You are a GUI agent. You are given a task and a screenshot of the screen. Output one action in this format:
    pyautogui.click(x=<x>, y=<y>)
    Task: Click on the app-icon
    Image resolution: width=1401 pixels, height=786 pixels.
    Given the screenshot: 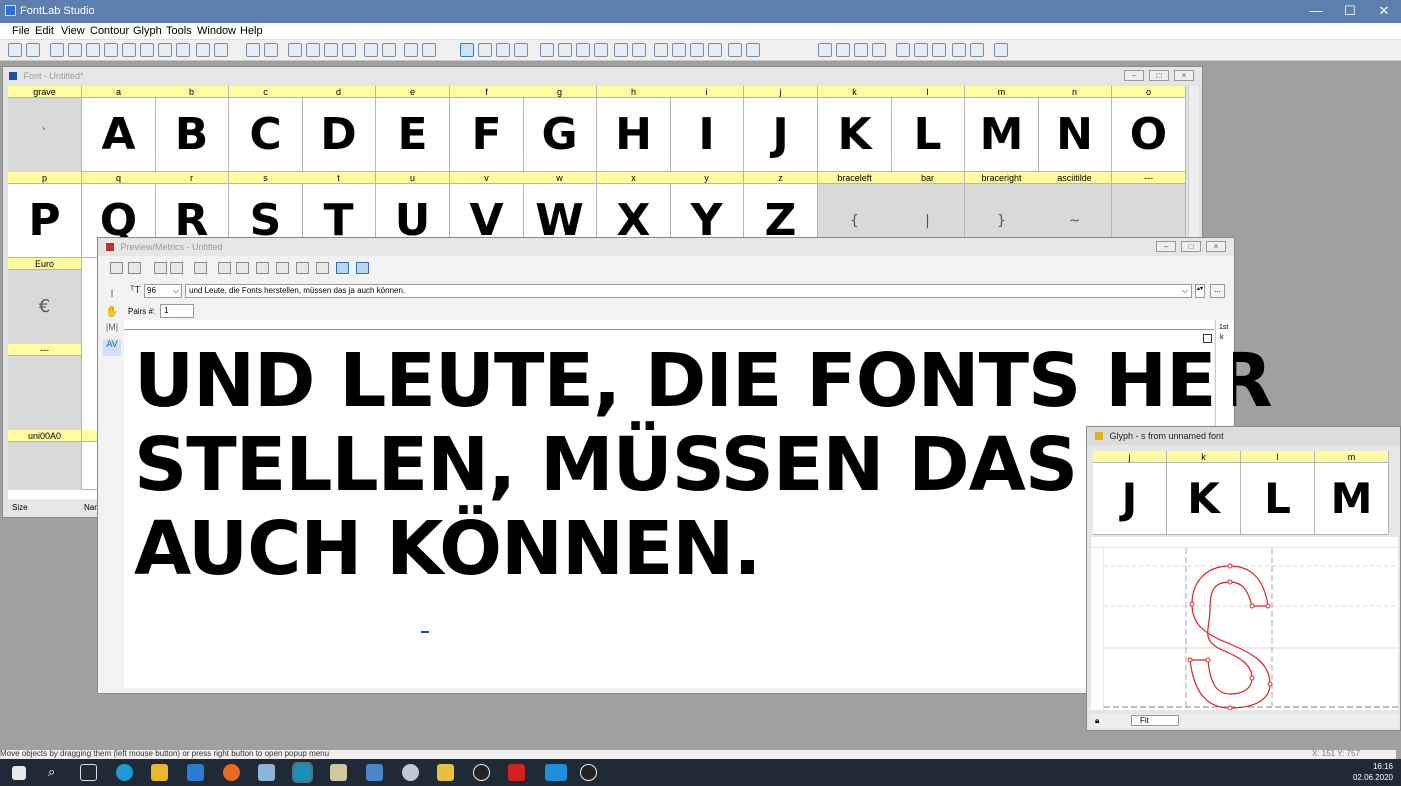 What is the action you would take?
    pyautogui.click(x=266, y=772)
    